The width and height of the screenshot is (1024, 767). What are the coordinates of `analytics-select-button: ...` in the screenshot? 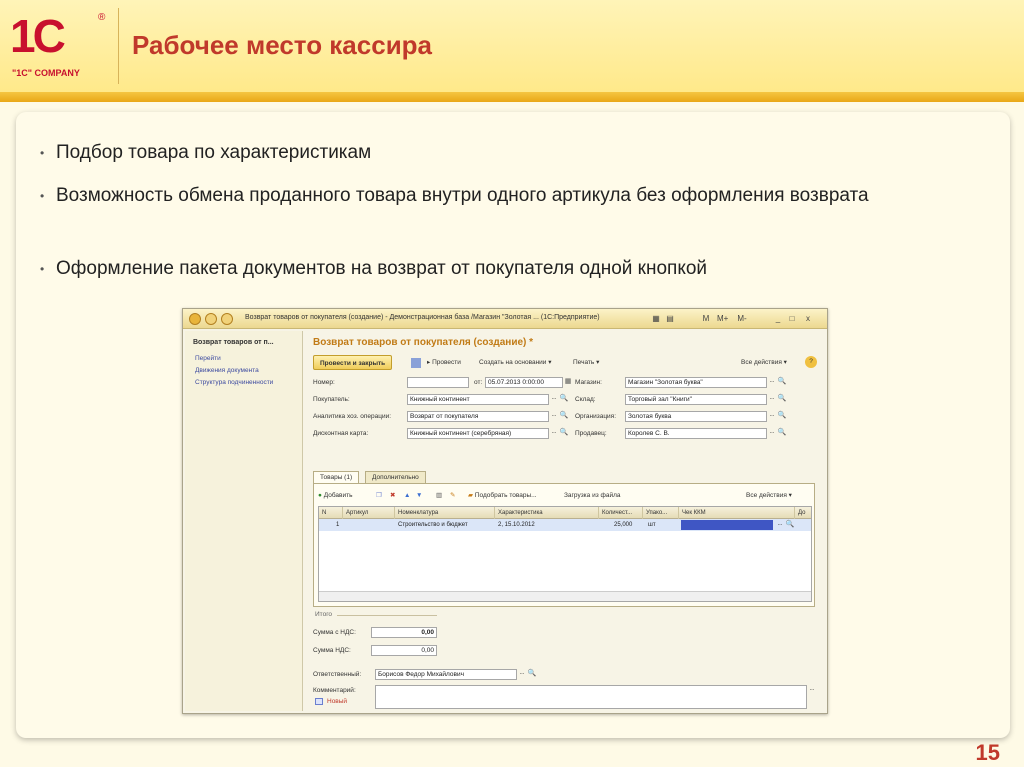 It's located at (554, 416).